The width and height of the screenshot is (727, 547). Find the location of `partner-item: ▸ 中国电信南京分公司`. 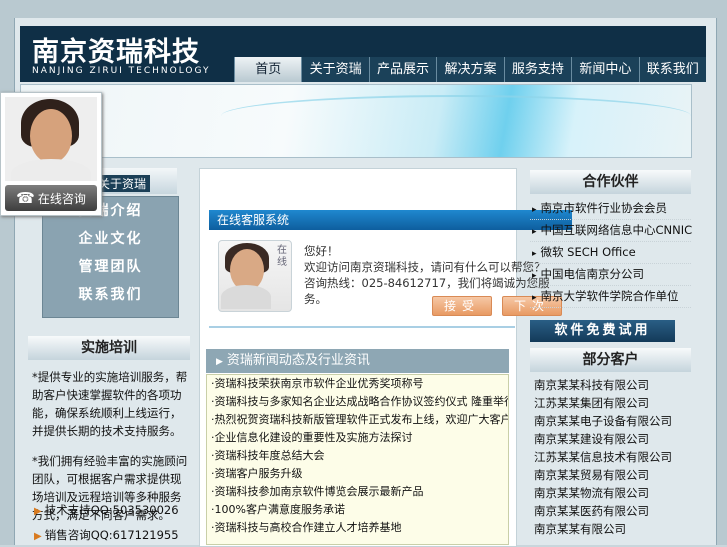

partner-item: ▸ 中国电信南京分公司 is located at coordinates (610, 275).